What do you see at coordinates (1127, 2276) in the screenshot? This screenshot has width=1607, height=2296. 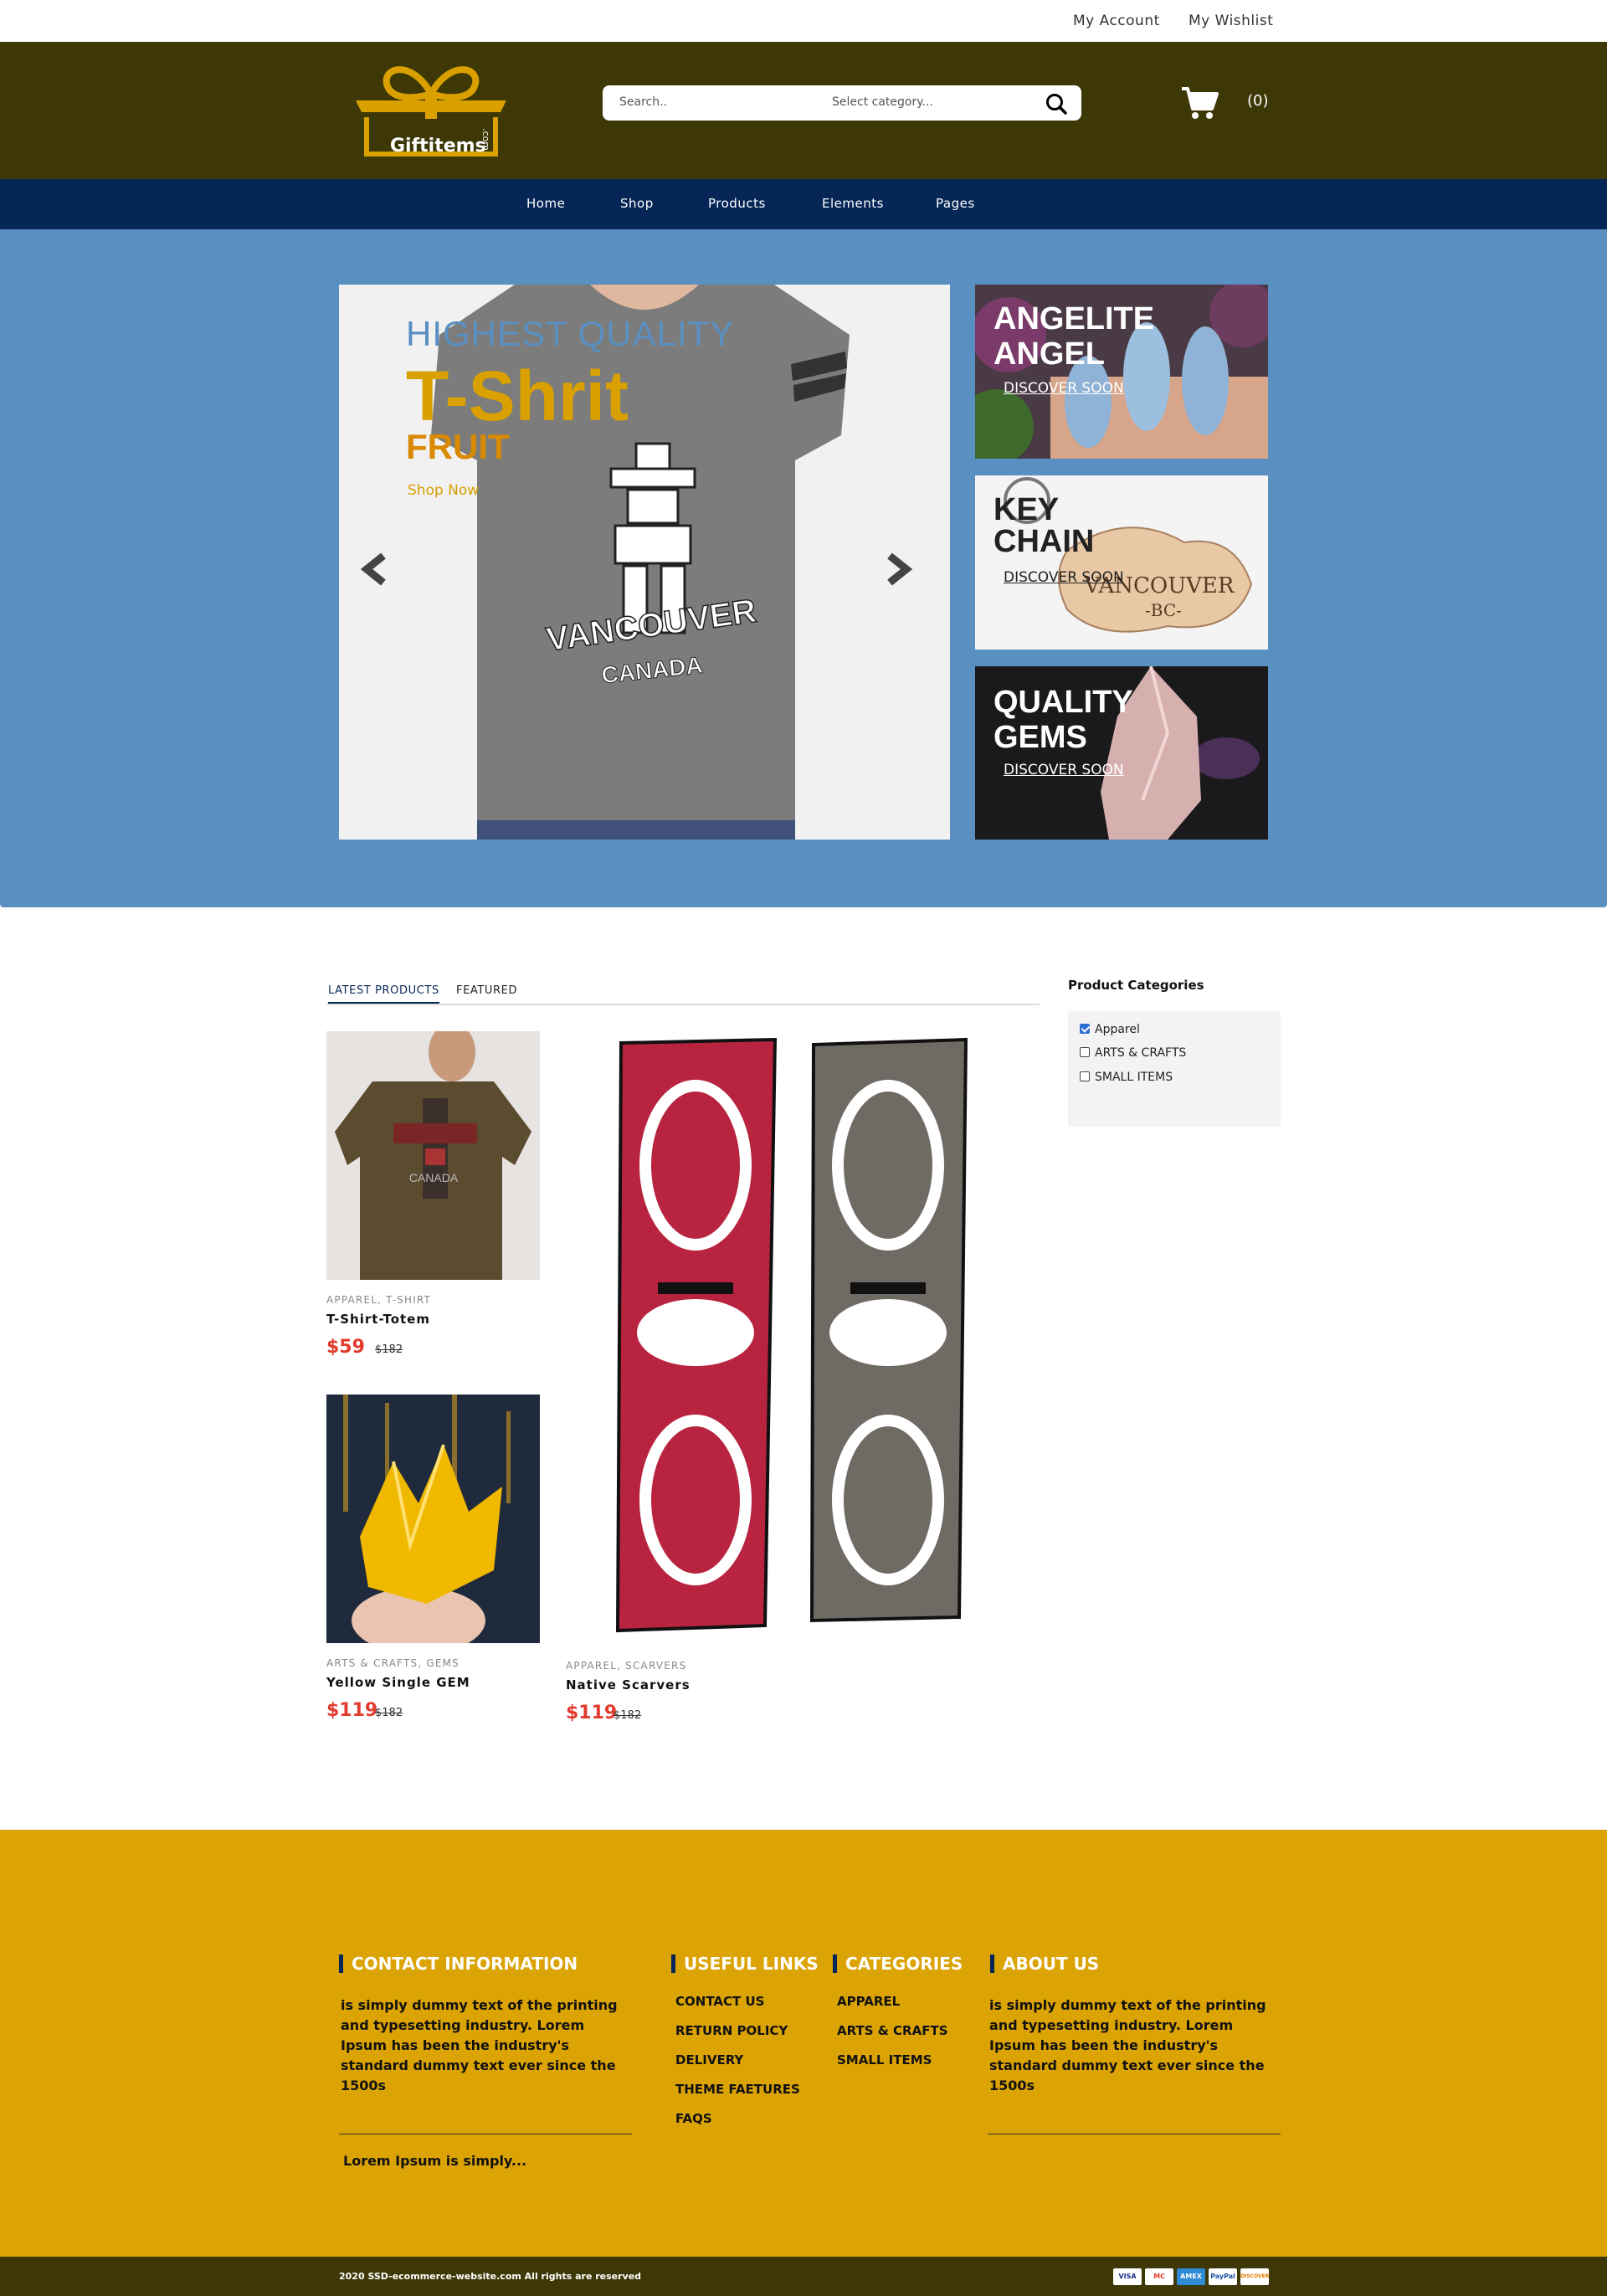 I see `visa-icon: VISA` at bounding box center [1127, 2276].